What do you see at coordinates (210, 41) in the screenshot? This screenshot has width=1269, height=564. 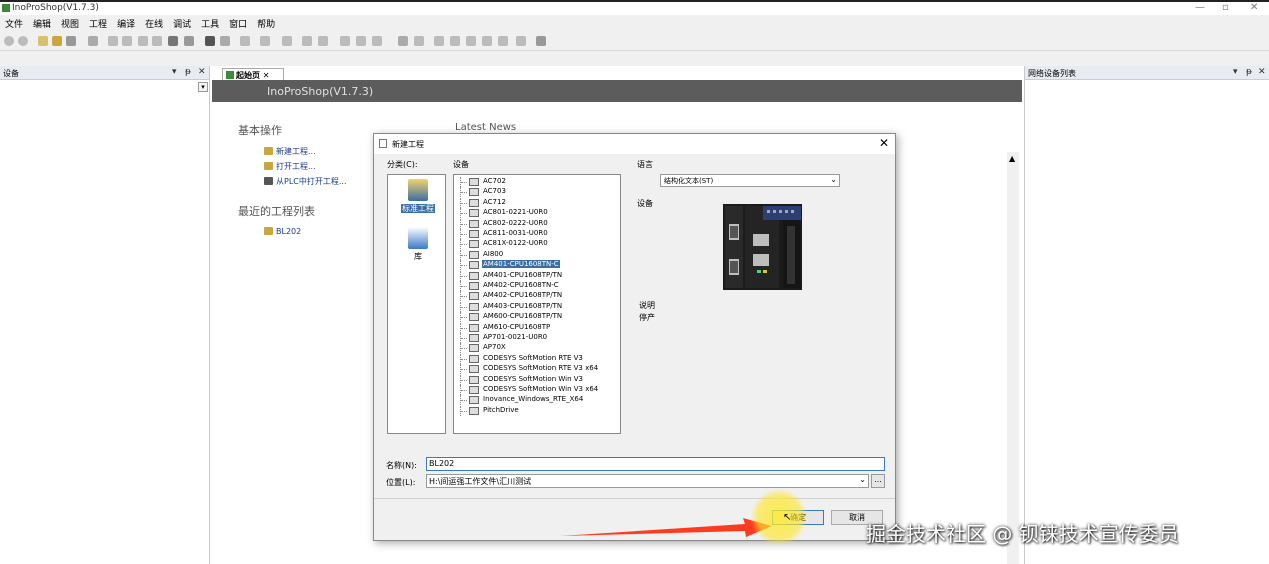 I see `find-icon` at bounding box center [210, 41].